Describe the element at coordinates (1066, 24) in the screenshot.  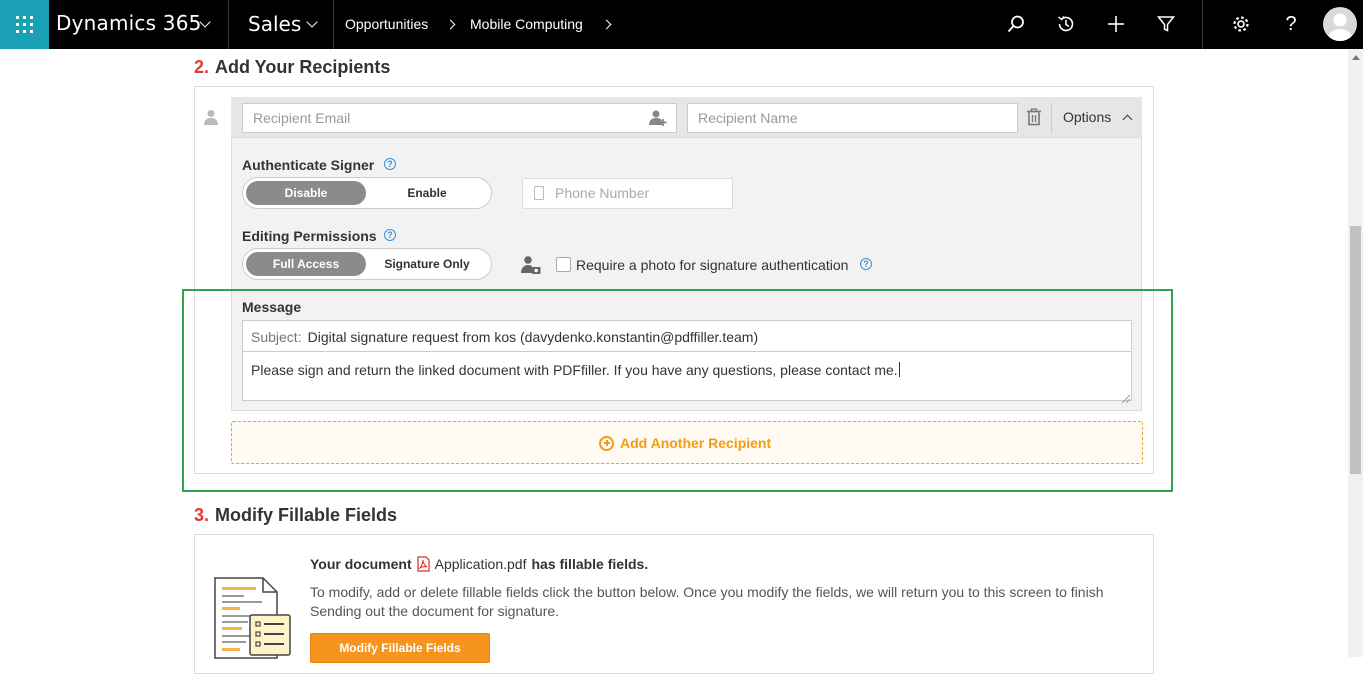
I see `history-icon` at that location.